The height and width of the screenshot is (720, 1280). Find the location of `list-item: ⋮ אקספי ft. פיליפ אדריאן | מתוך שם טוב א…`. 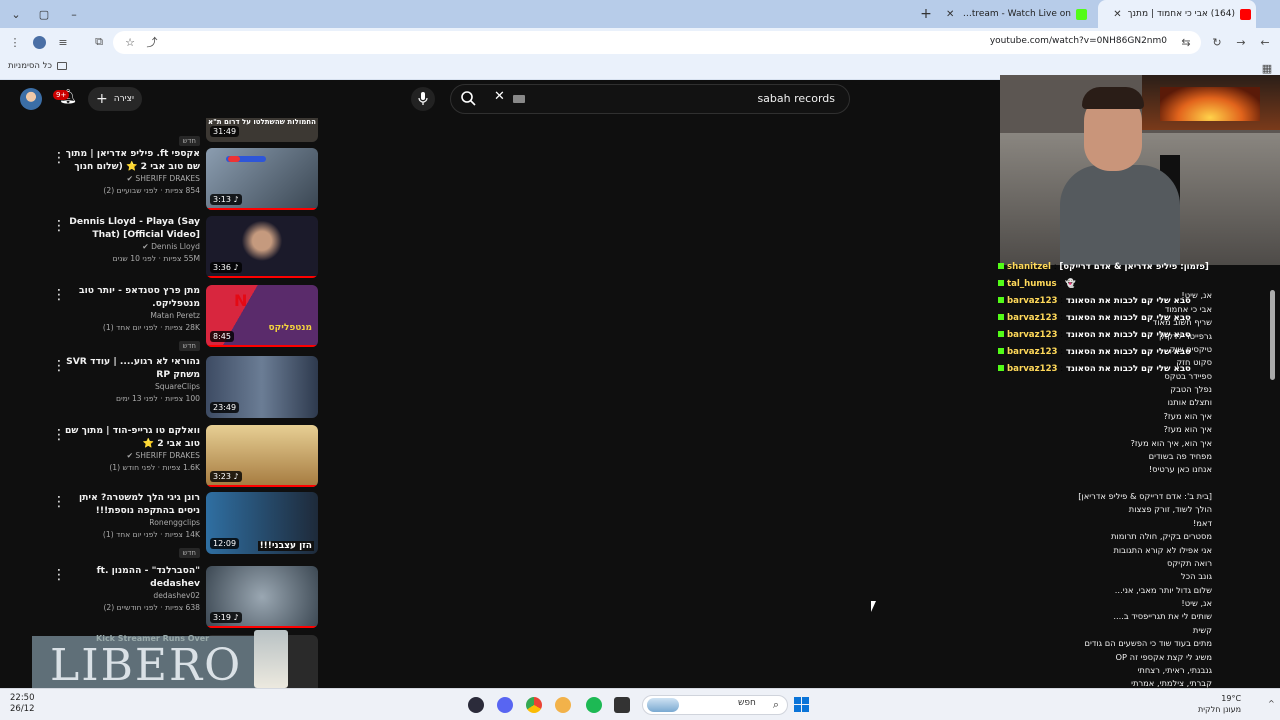

list-item: ⋮ אקספי ft. פיליפ אדריאן | מתוך שם טוב א… is located at coordinates (165, 180).